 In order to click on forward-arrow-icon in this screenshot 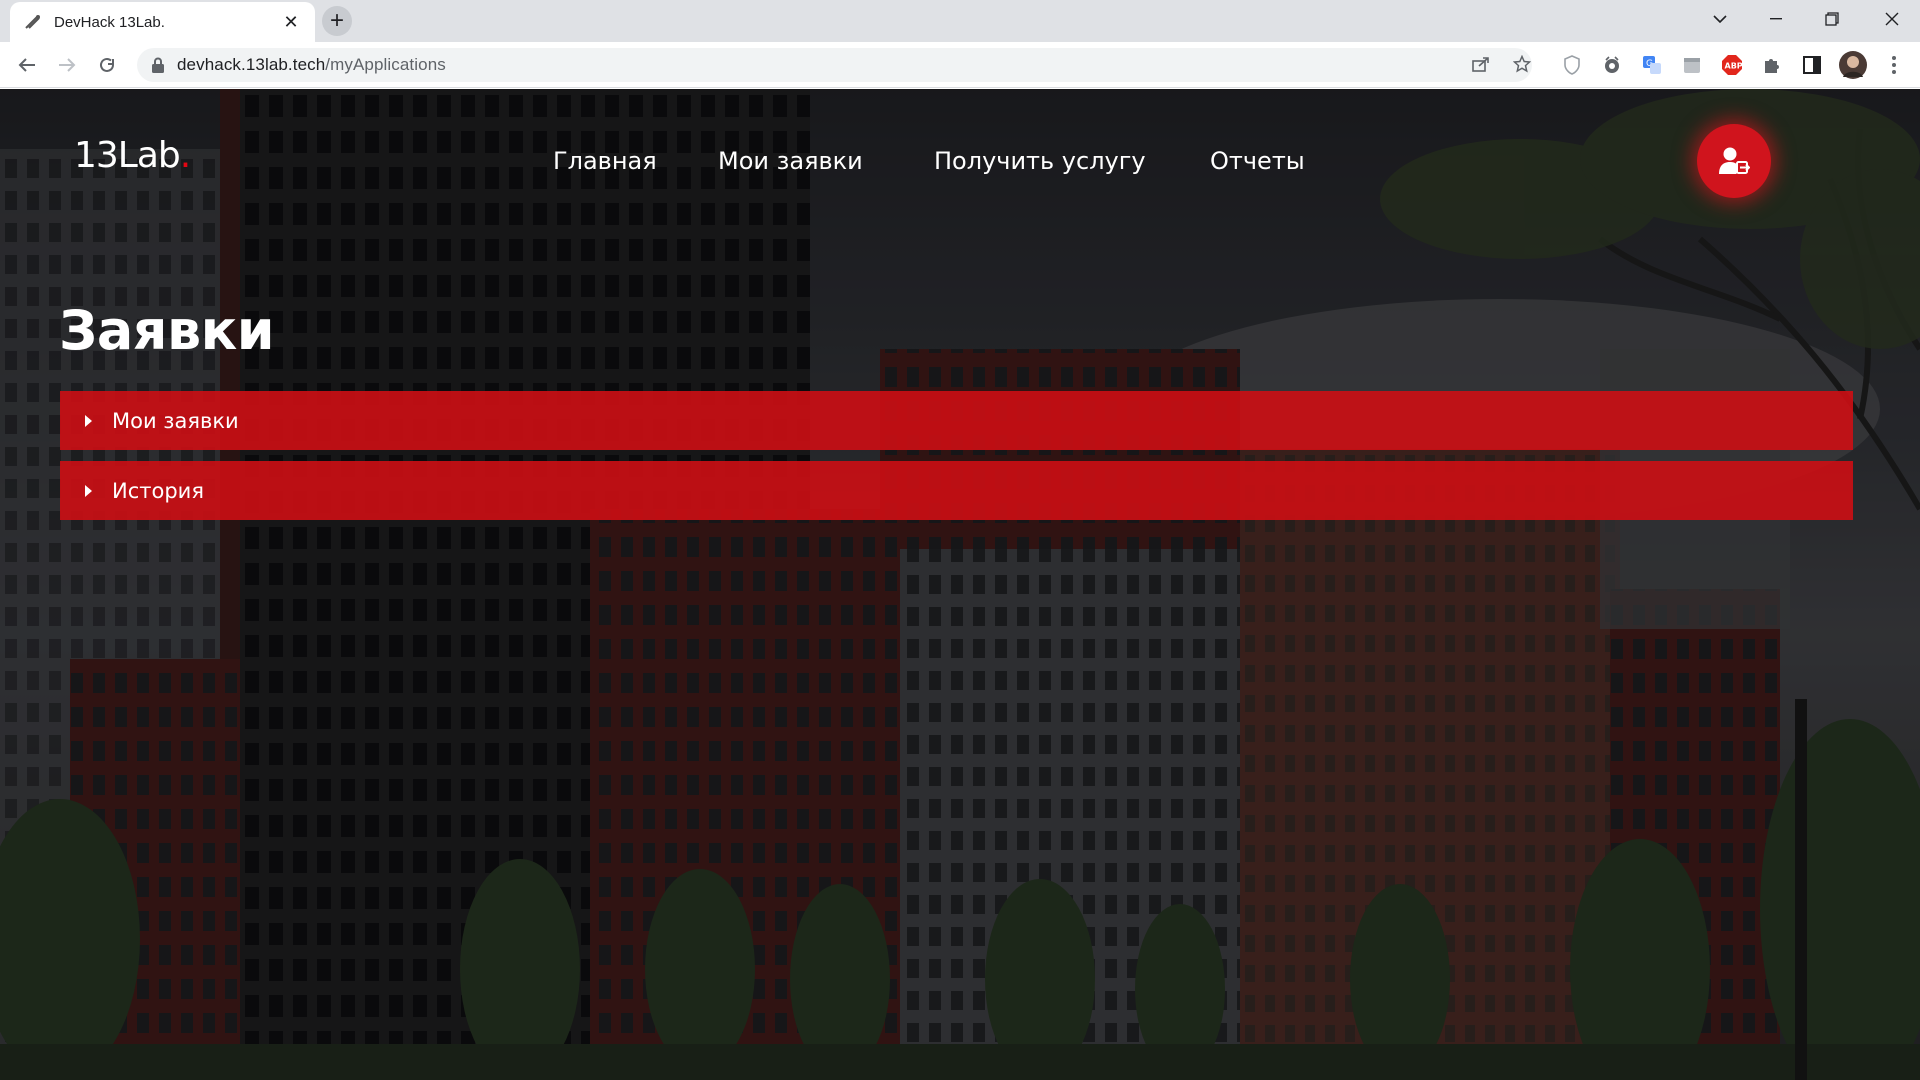, I will do `click(67, 65)`.